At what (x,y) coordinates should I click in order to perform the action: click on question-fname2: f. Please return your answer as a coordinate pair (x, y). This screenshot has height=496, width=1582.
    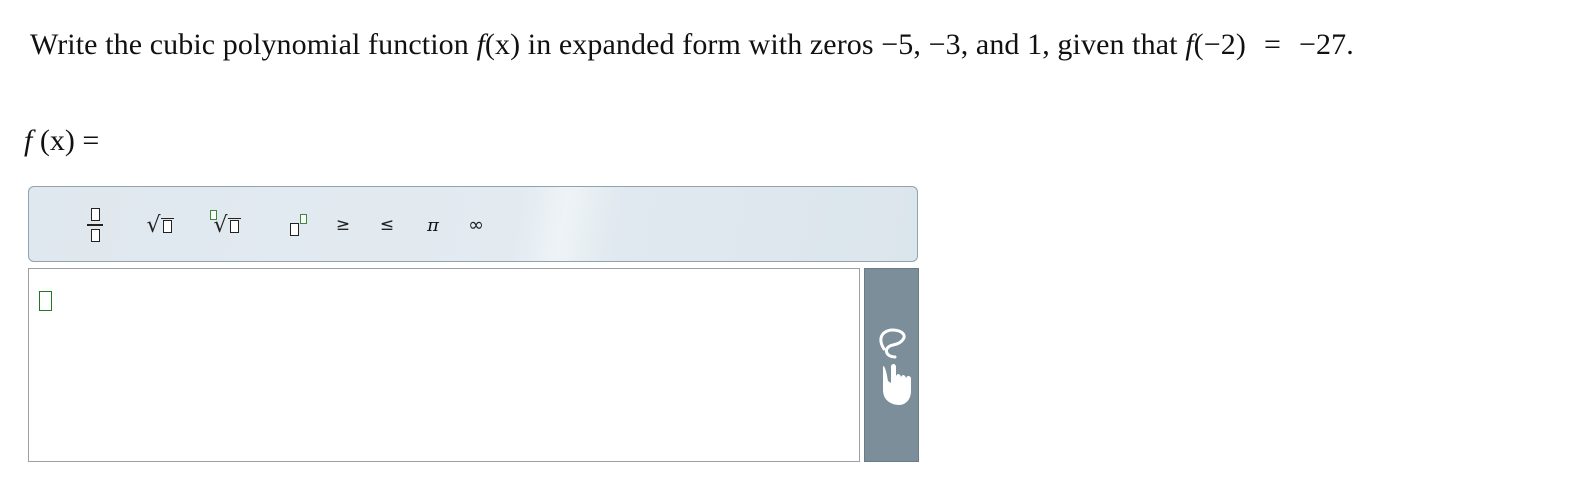
    Looking at the image, I should click on (1189, 44).